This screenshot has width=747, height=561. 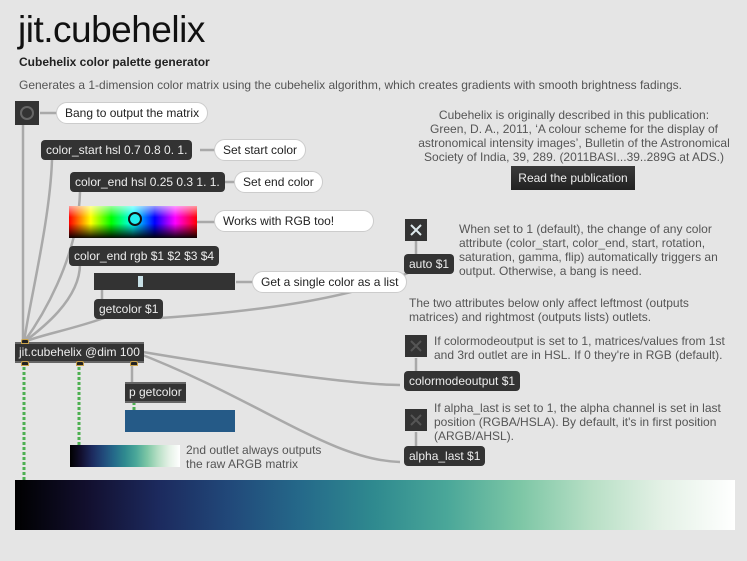 I want to click on note-line: (ARGB/AHSL)., so click(x=474, y=436).